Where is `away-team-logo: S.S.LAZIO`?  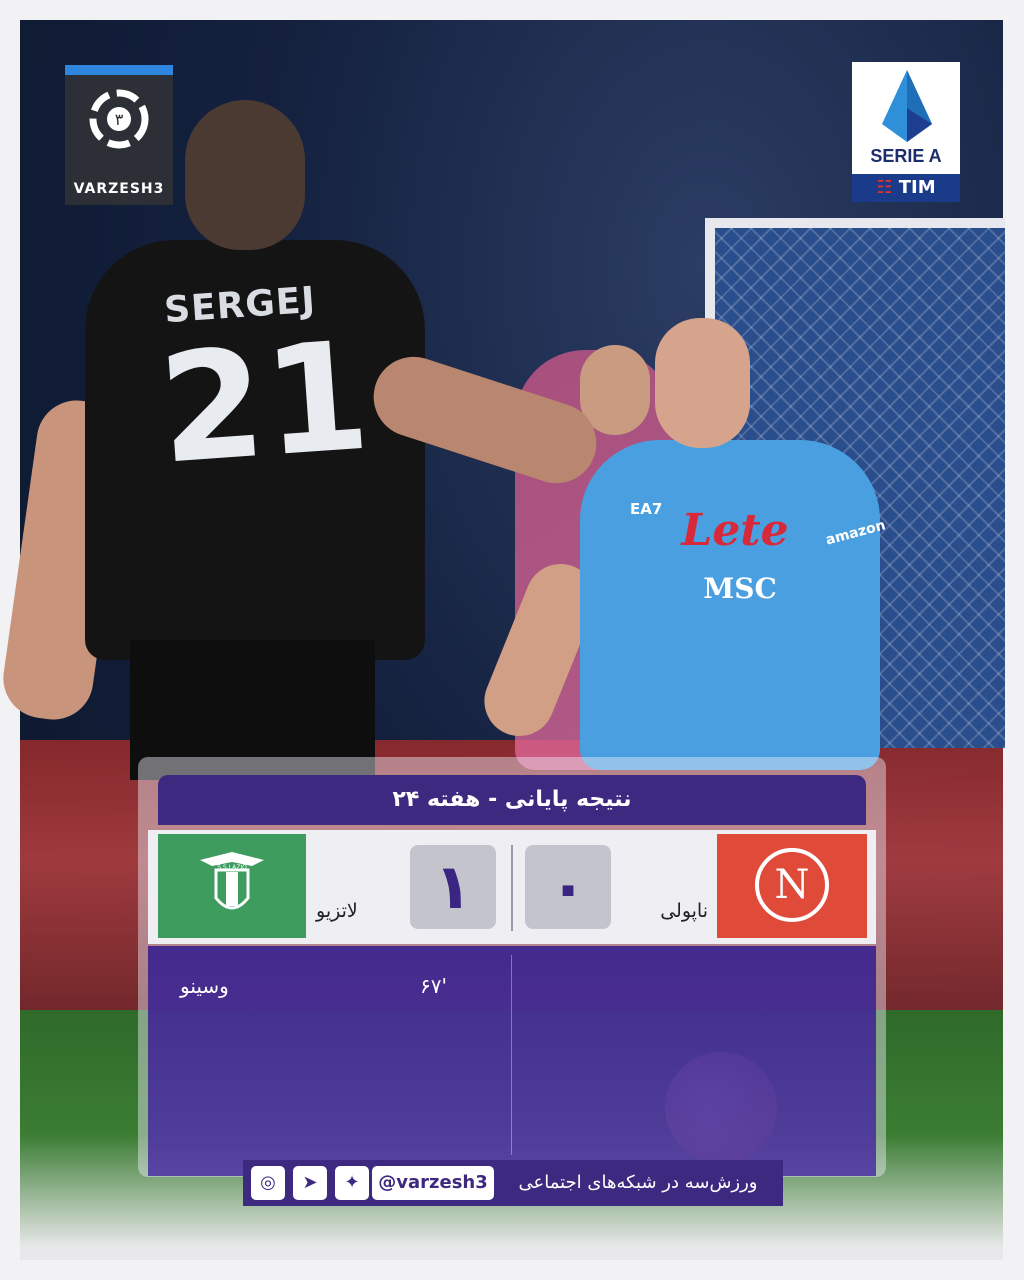
away-team-logo: S.S.LAZIO is located at coordinates (232, 886).